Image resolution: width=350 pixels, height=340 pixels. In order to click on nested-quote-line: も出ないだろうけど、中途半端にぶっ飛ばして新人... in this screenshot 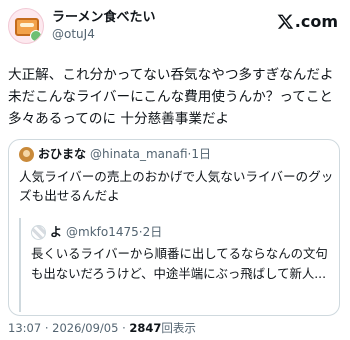, I will do `click(179, 273)`.